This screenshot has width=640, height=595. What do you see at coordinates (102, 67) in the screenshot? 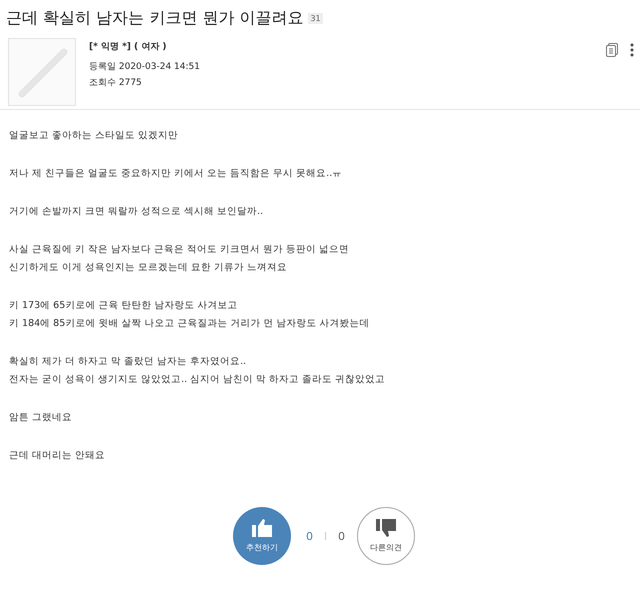
I see `date-label: 등록일` at bounding box center [102, 67].